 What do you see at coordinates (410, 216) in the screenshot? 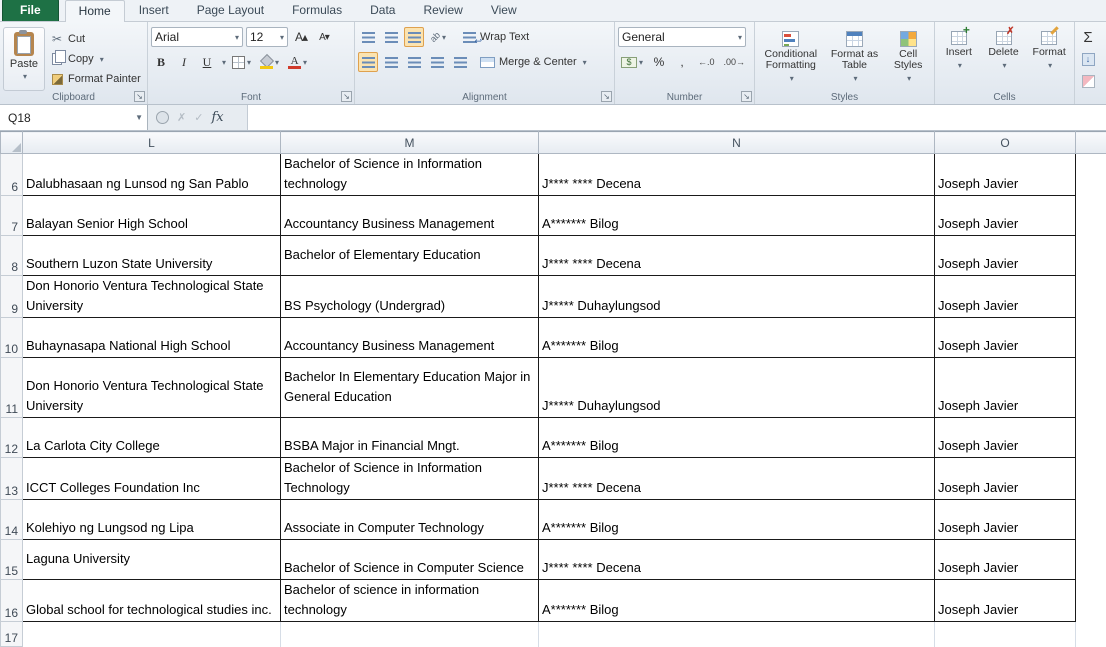
I see `cell-M7: Accountancy Business Management` at bounding box center [410, 216].